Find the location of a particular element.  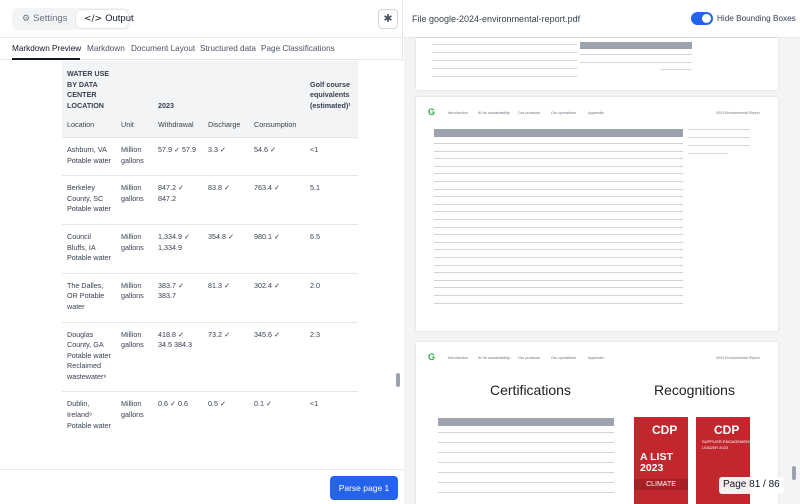

table-cell: 345.6 ✓ is located at coordinates (267, 334).